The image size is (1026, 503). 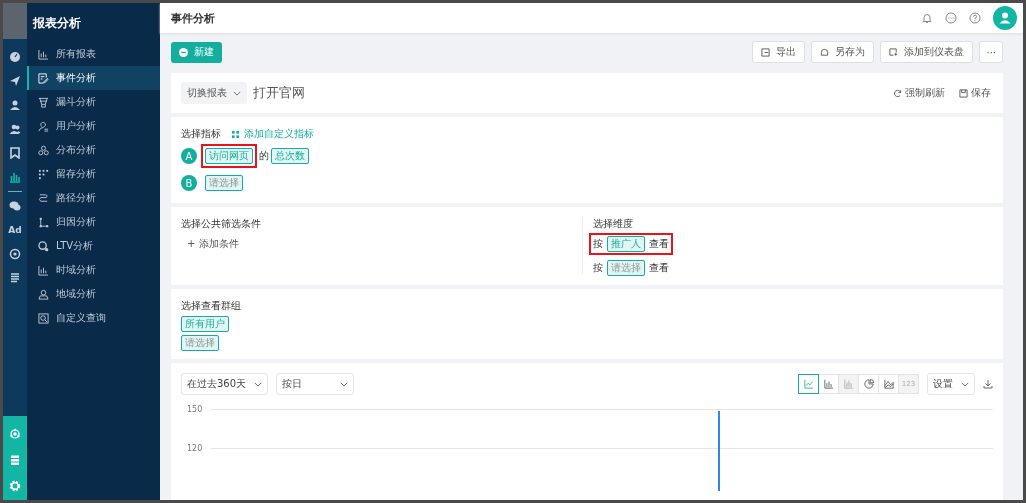 What do you see at coordinates (43, 78) in the screenshot?
I see `edit-icon` at bounding box center [43, 78].